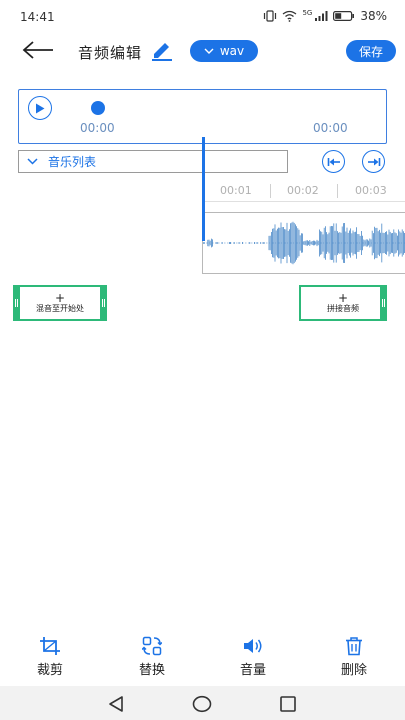  I want to click on timeline-tick: 00:01, so click(236, 190).